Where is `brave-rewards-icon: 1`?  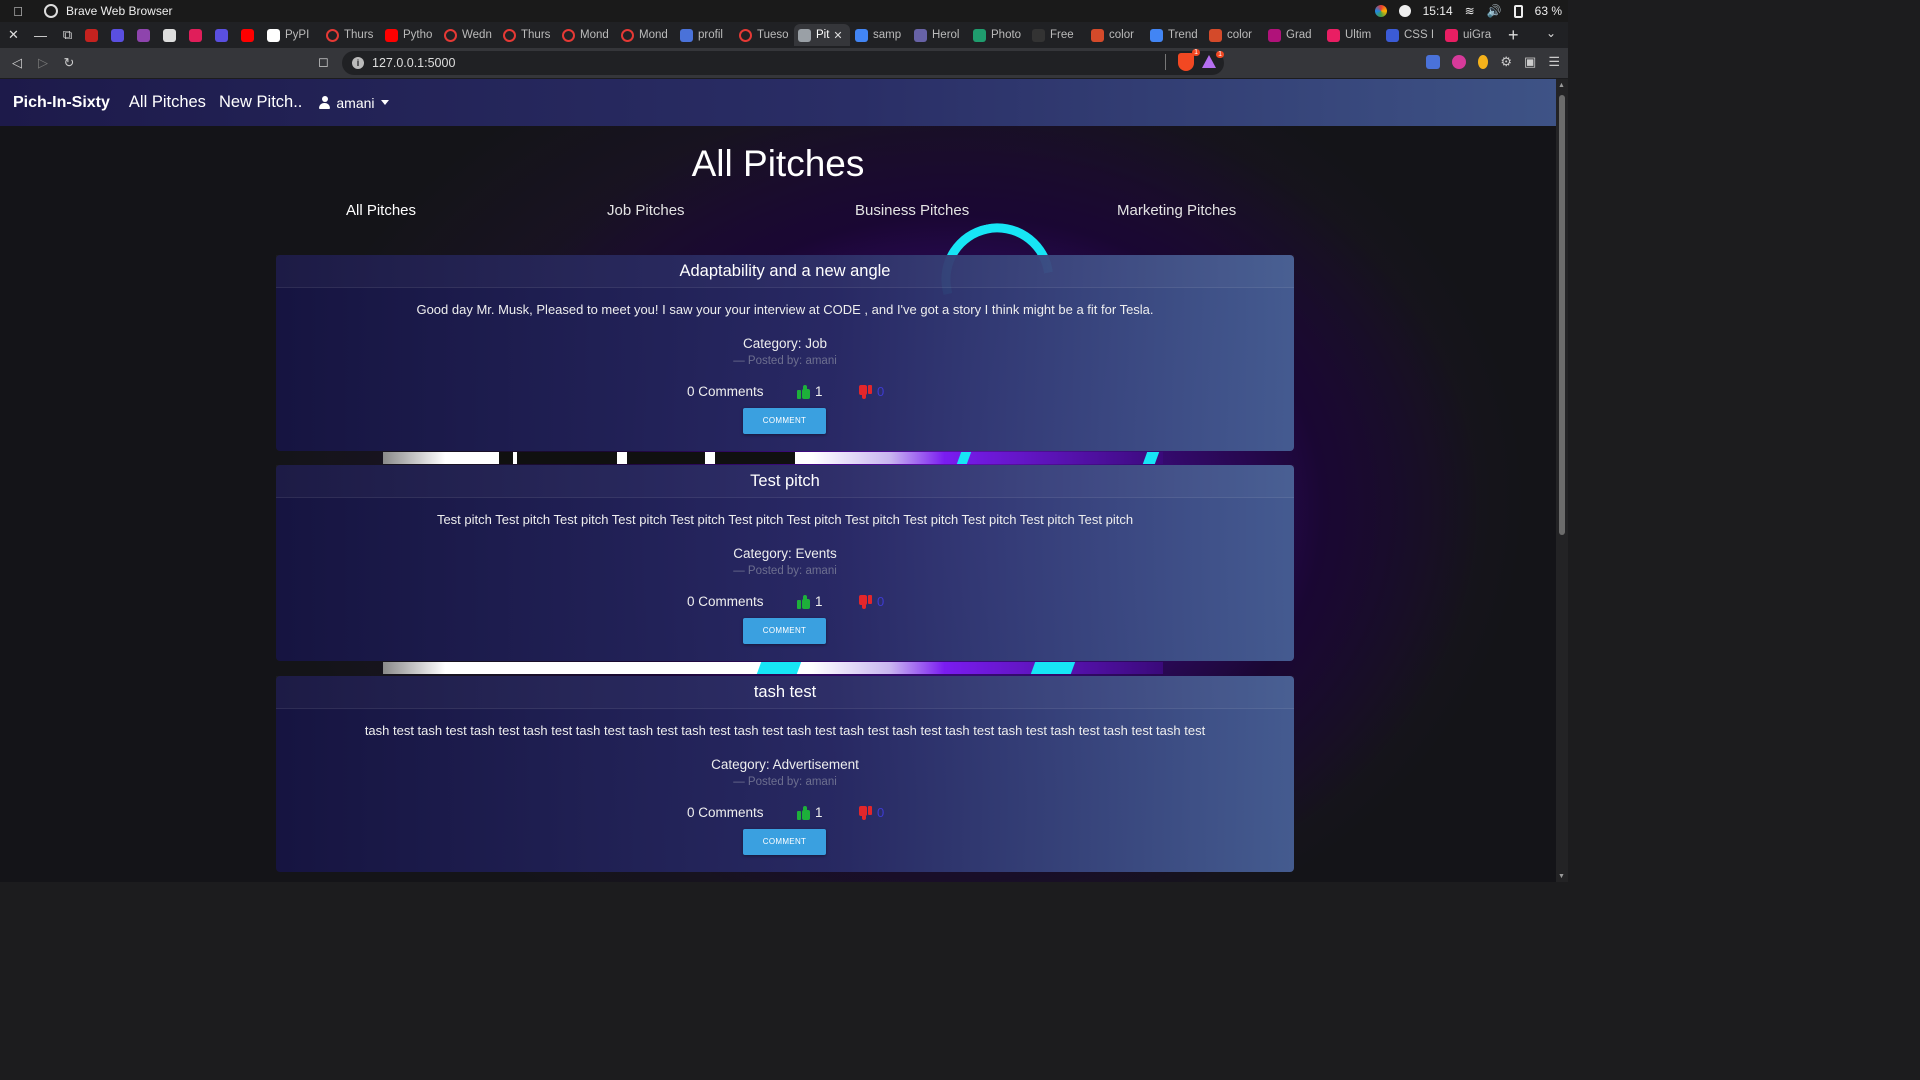
brave-rewards-icon: 1 is located at coordinates (1213, 60).